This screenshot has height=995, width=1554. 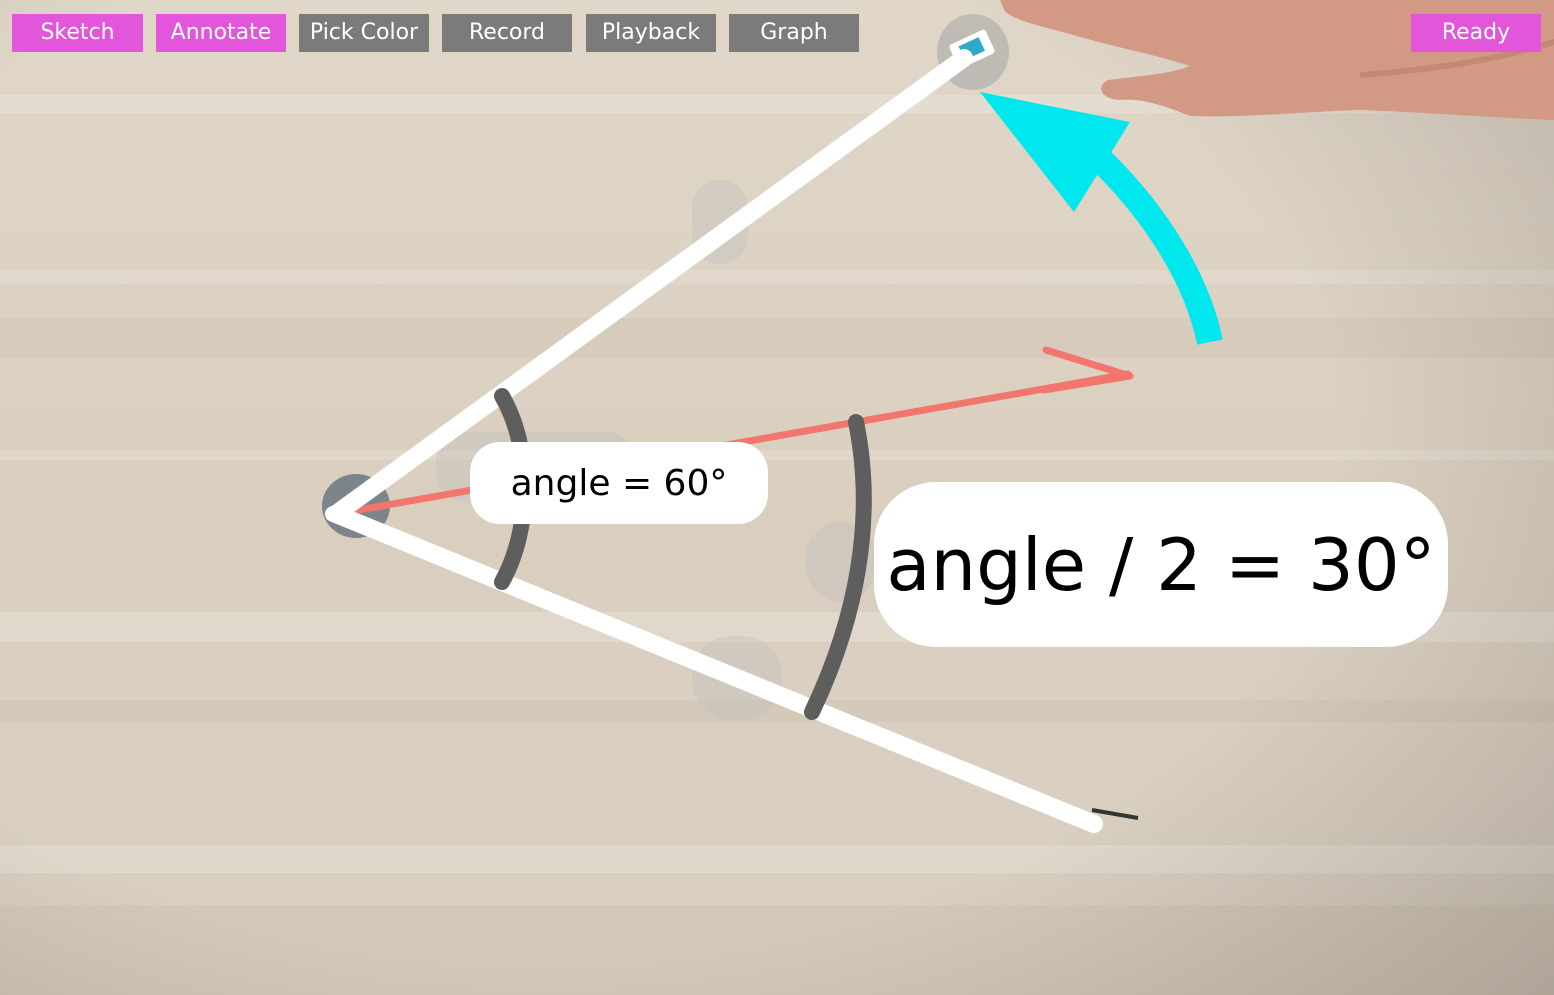 I want to click on pick-color-button: Pick Color, so click(x=364, y=33).